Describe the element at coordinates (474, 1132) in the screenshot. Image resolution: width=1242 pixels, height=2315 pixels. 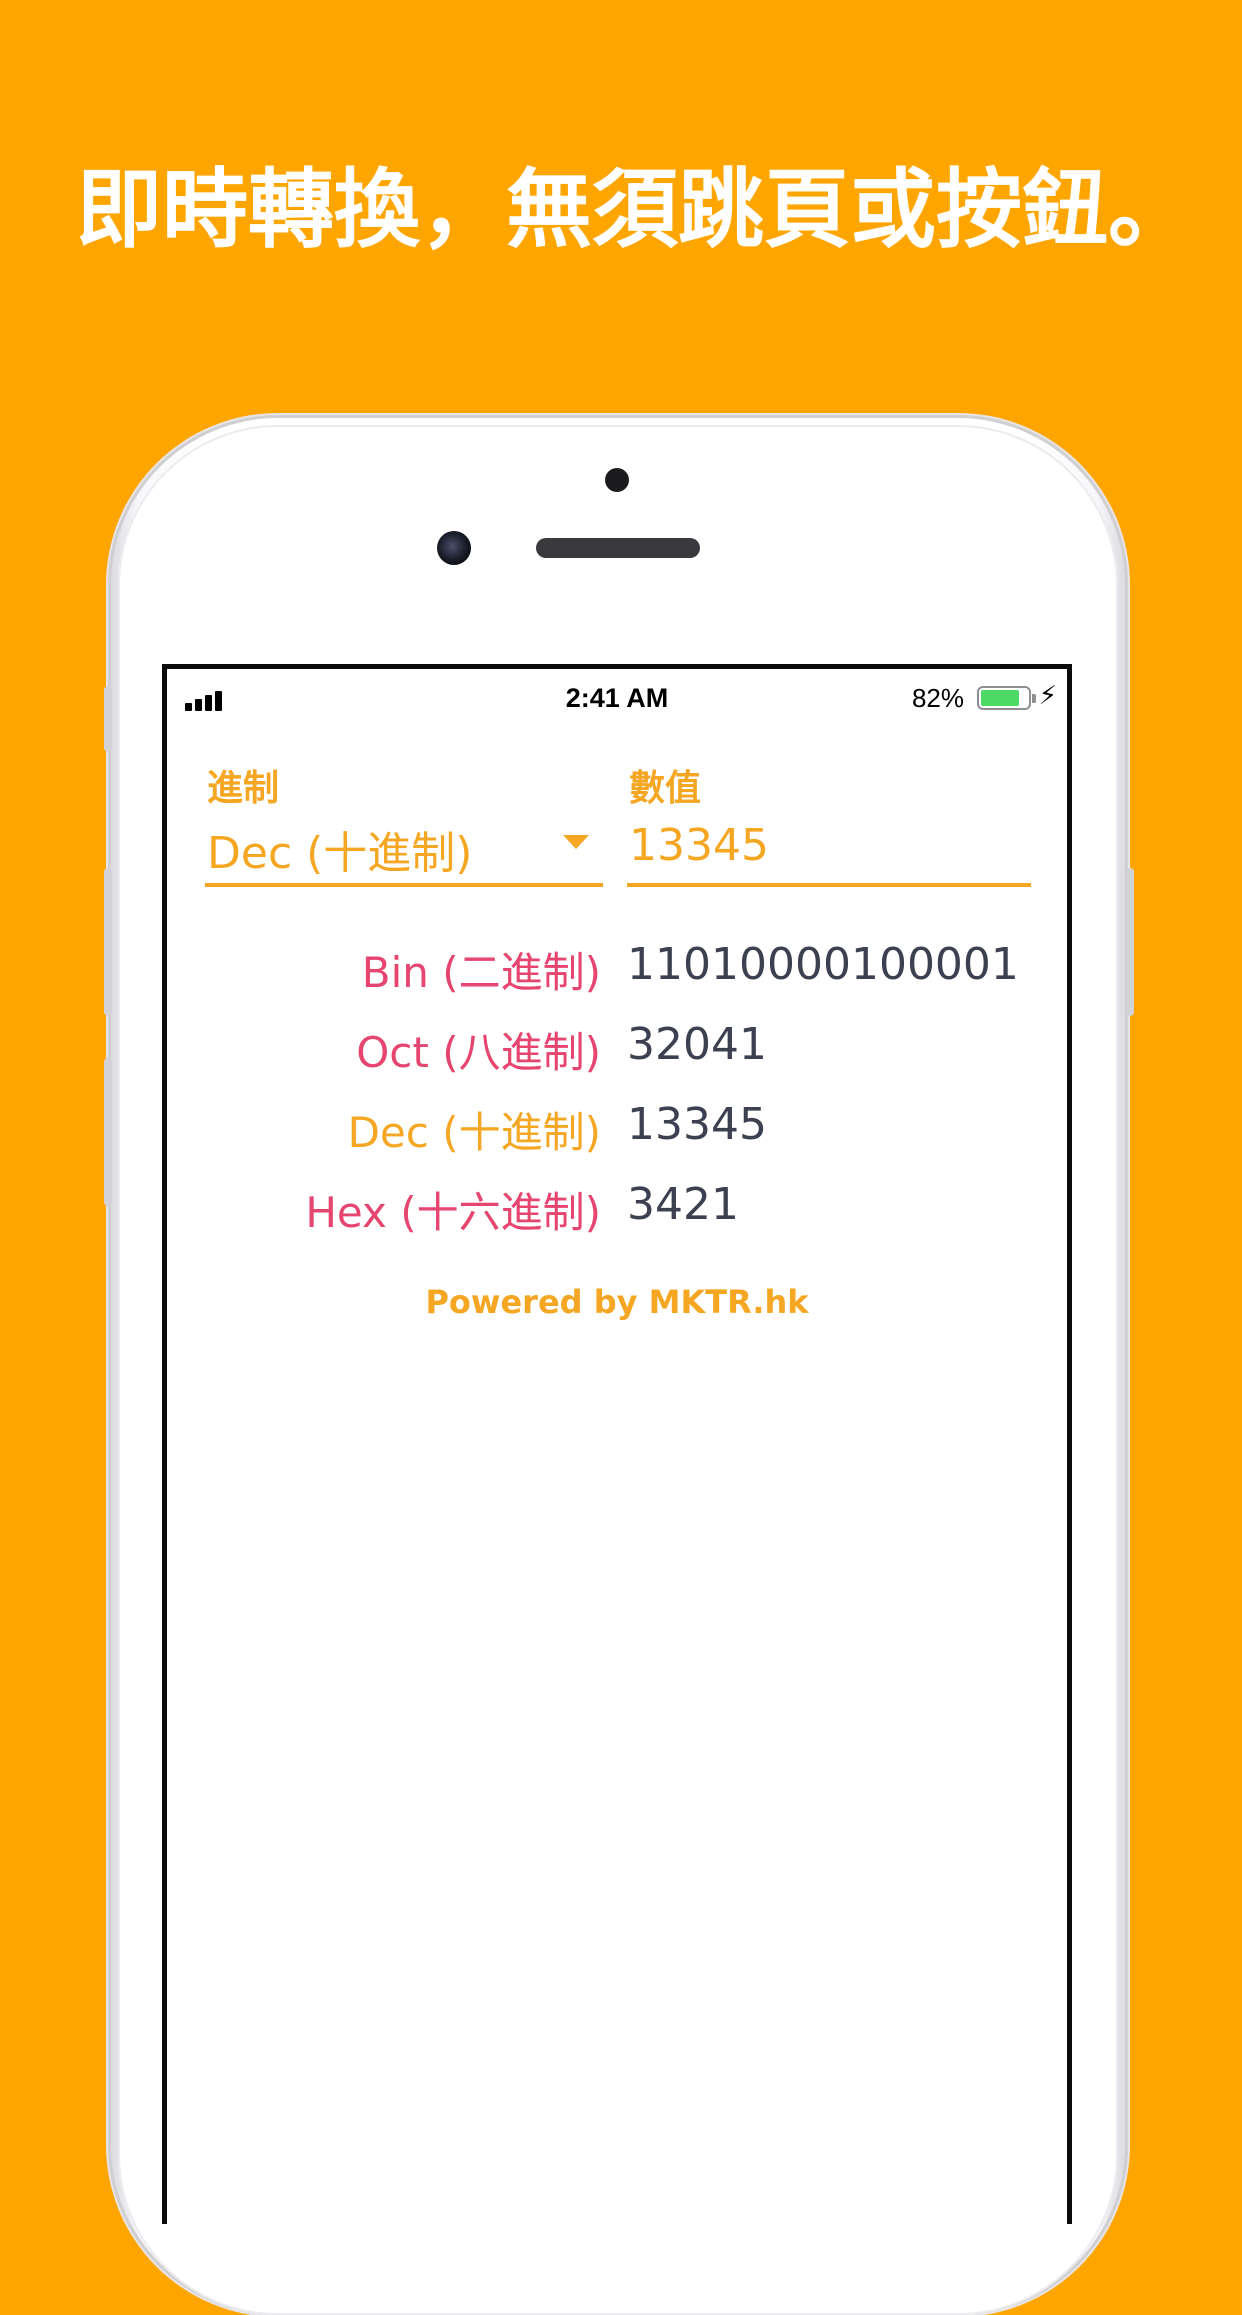
I see `result-label-dec: Dec (十進制)` at that location.